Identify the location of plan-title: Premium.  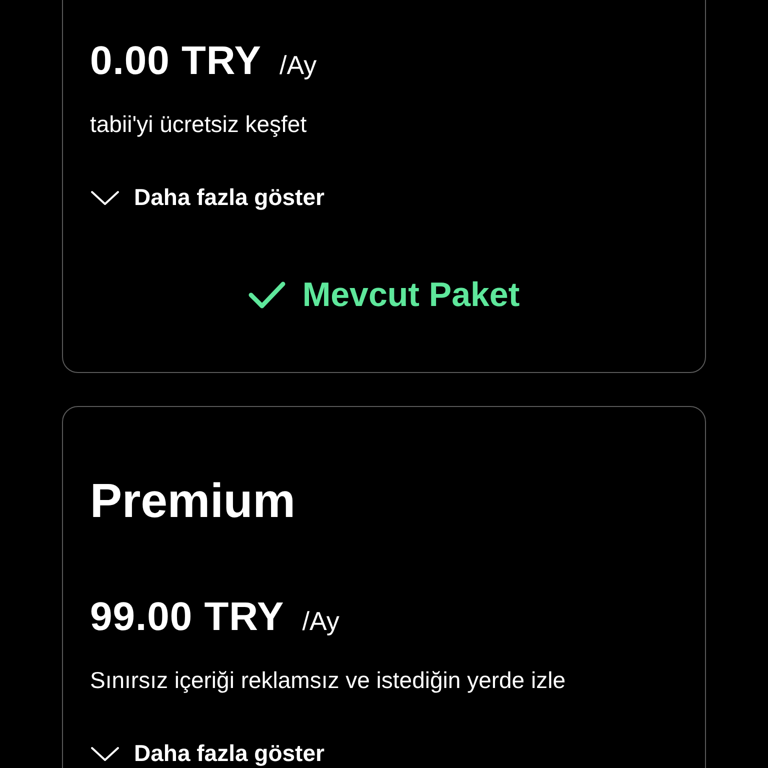
(193, 502).